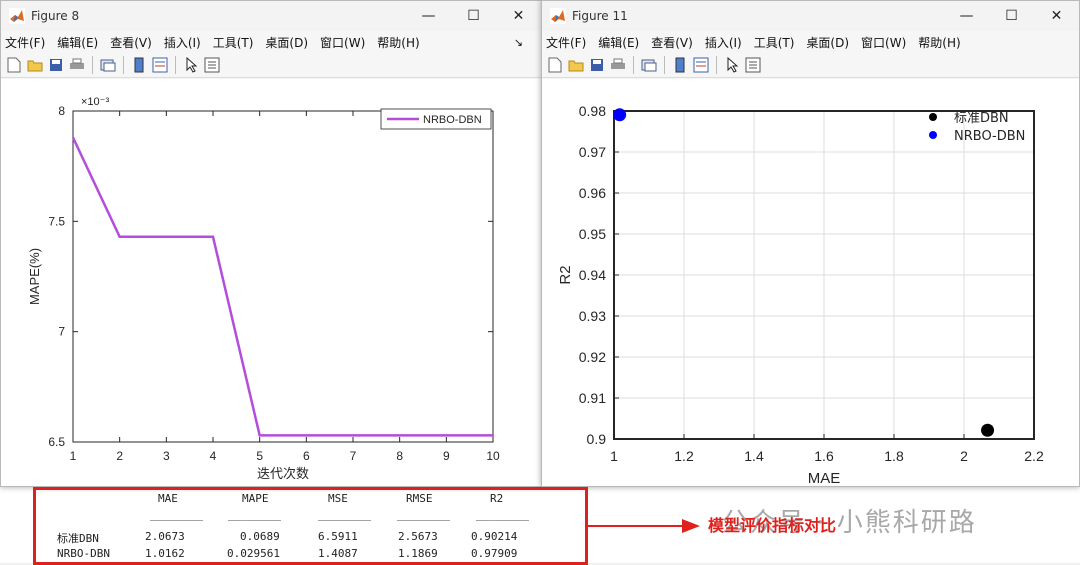  I want to click on x-tick-label: 1.2, so click(684, 456).